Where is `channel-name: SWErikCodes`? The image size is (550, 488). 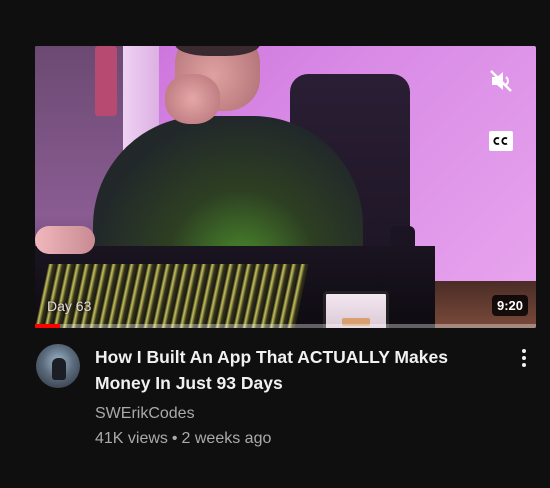 channel-name: SWErikCodes is located at coordinates (145, 414).